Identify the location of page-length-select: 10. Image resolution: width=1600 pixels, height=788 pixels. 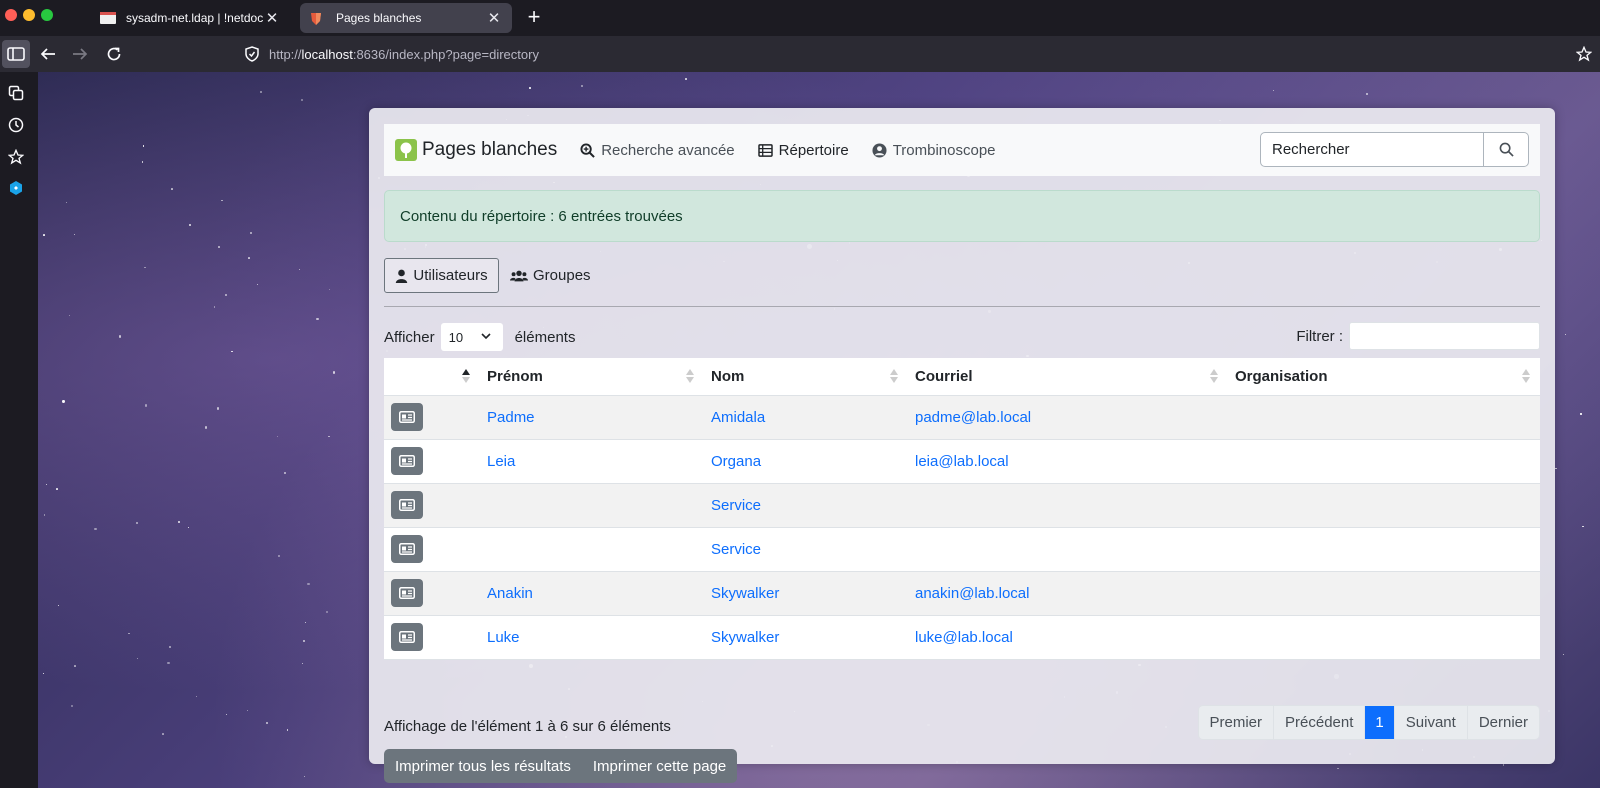
(471, 337).